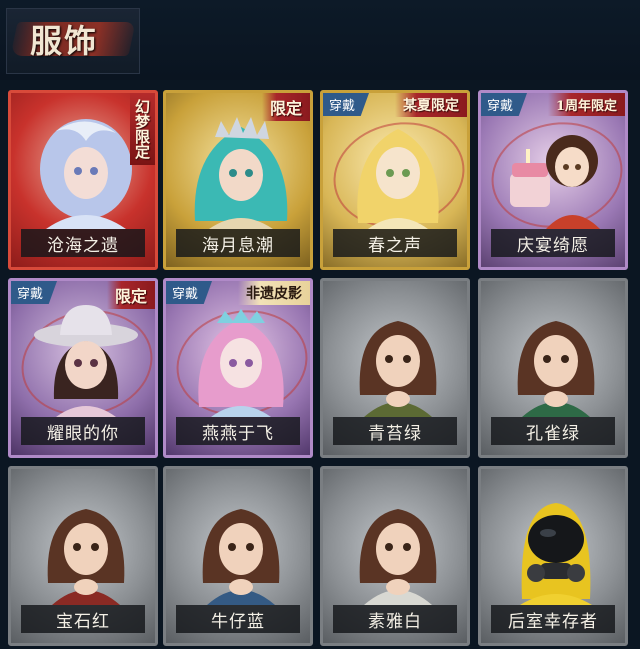  I want to click on costume-card: 穿戴 非遗皮影 燕燕于飞, so click(238, 368).